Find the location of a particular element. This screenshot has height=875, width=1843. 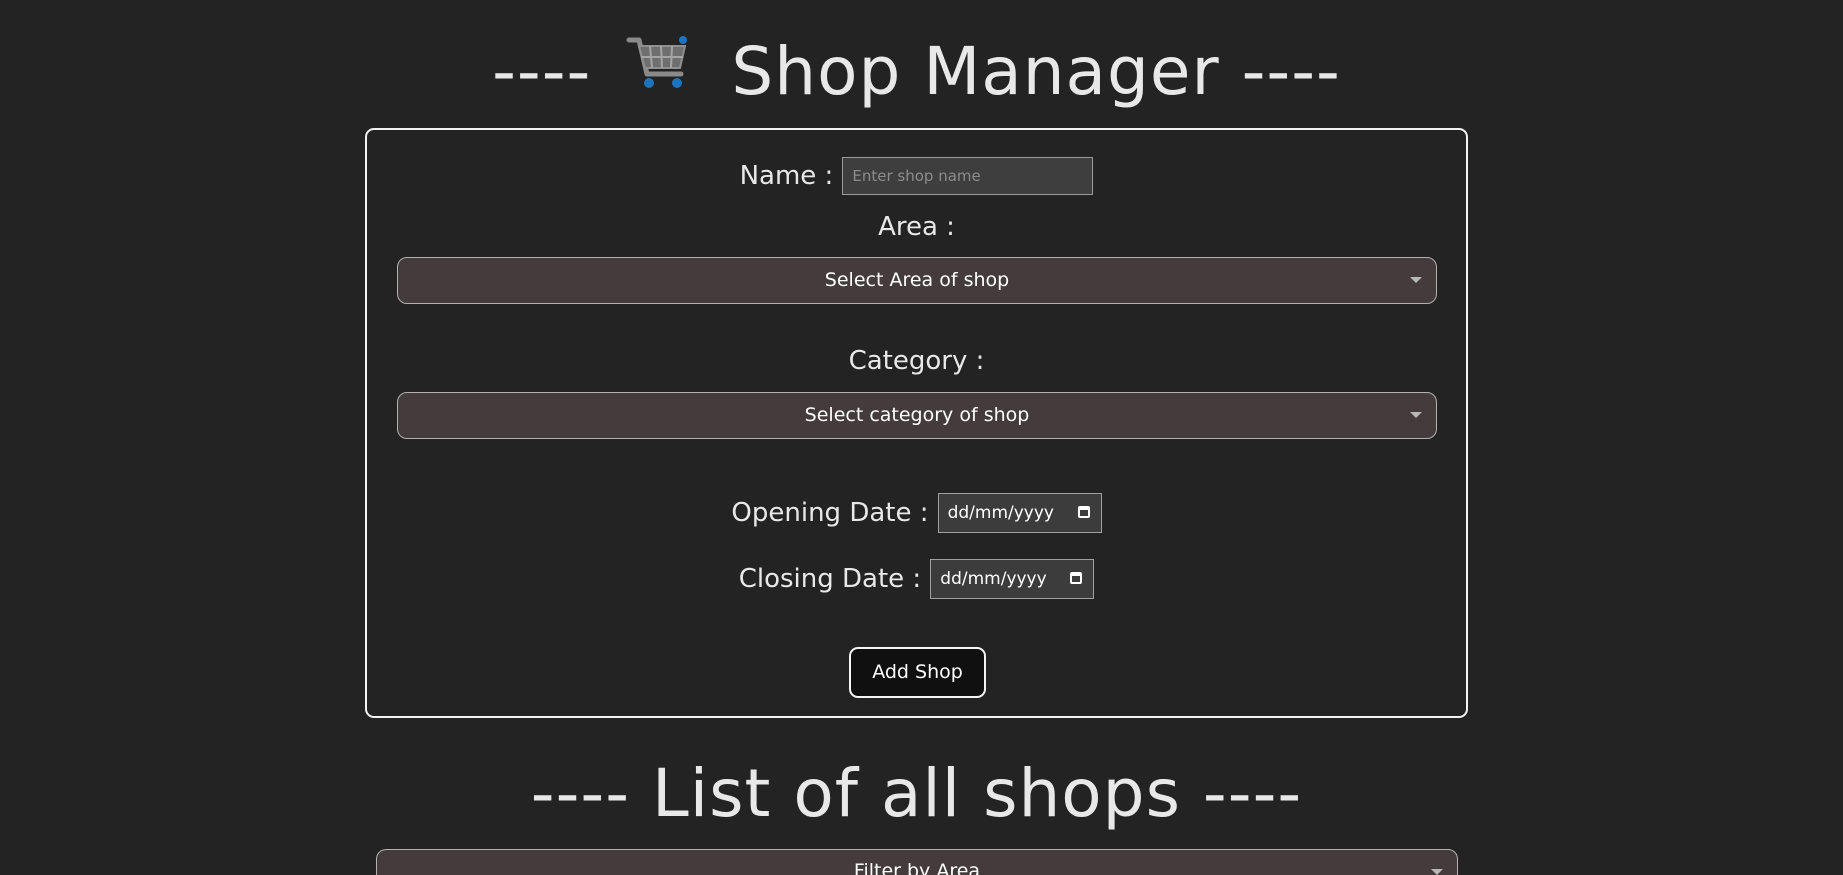

closing-date-input: dd/mm/yyyy is located at coordinates (1012, 579).